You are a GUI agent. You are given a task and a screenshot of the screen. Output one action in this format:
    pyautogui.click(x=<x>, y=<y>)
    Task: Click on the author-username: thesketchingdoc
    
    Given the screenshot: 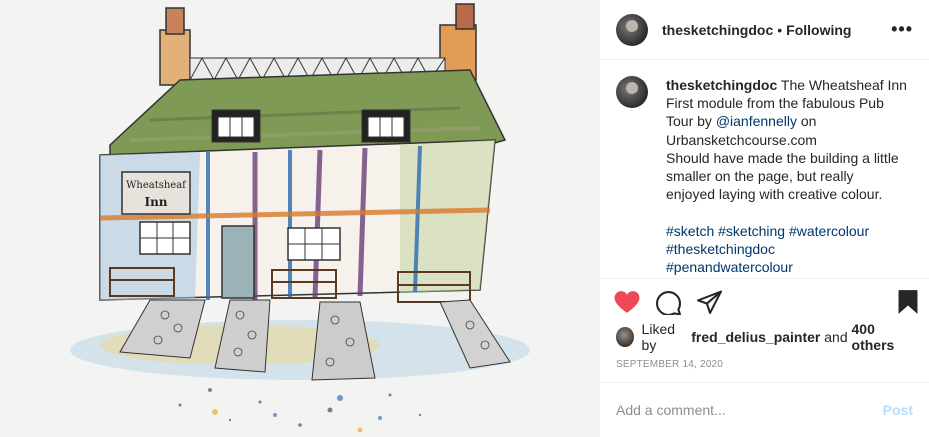 What is the action you would take?
    pyautogui.click(x=717, y=30)
    